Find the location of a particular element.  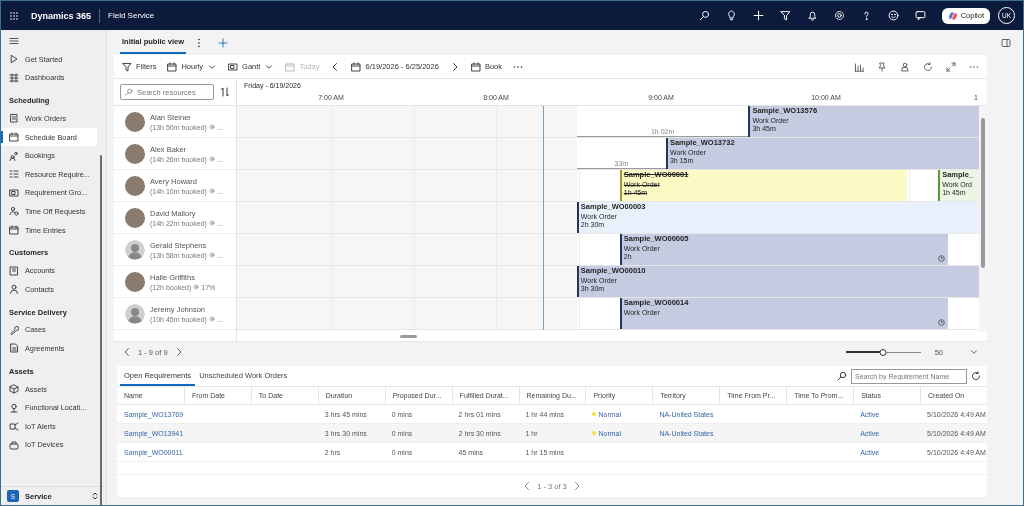

sort-icon is located at coordinates (225, 92).